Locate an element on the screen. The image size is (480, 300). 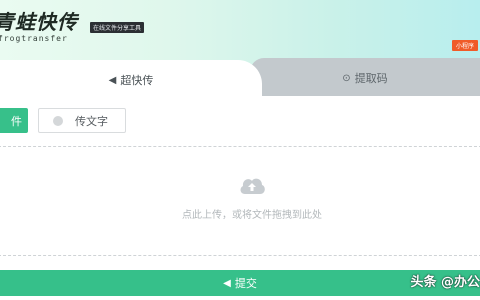
logo-title: 青蛙快传 is located at coordinates (39, 20).